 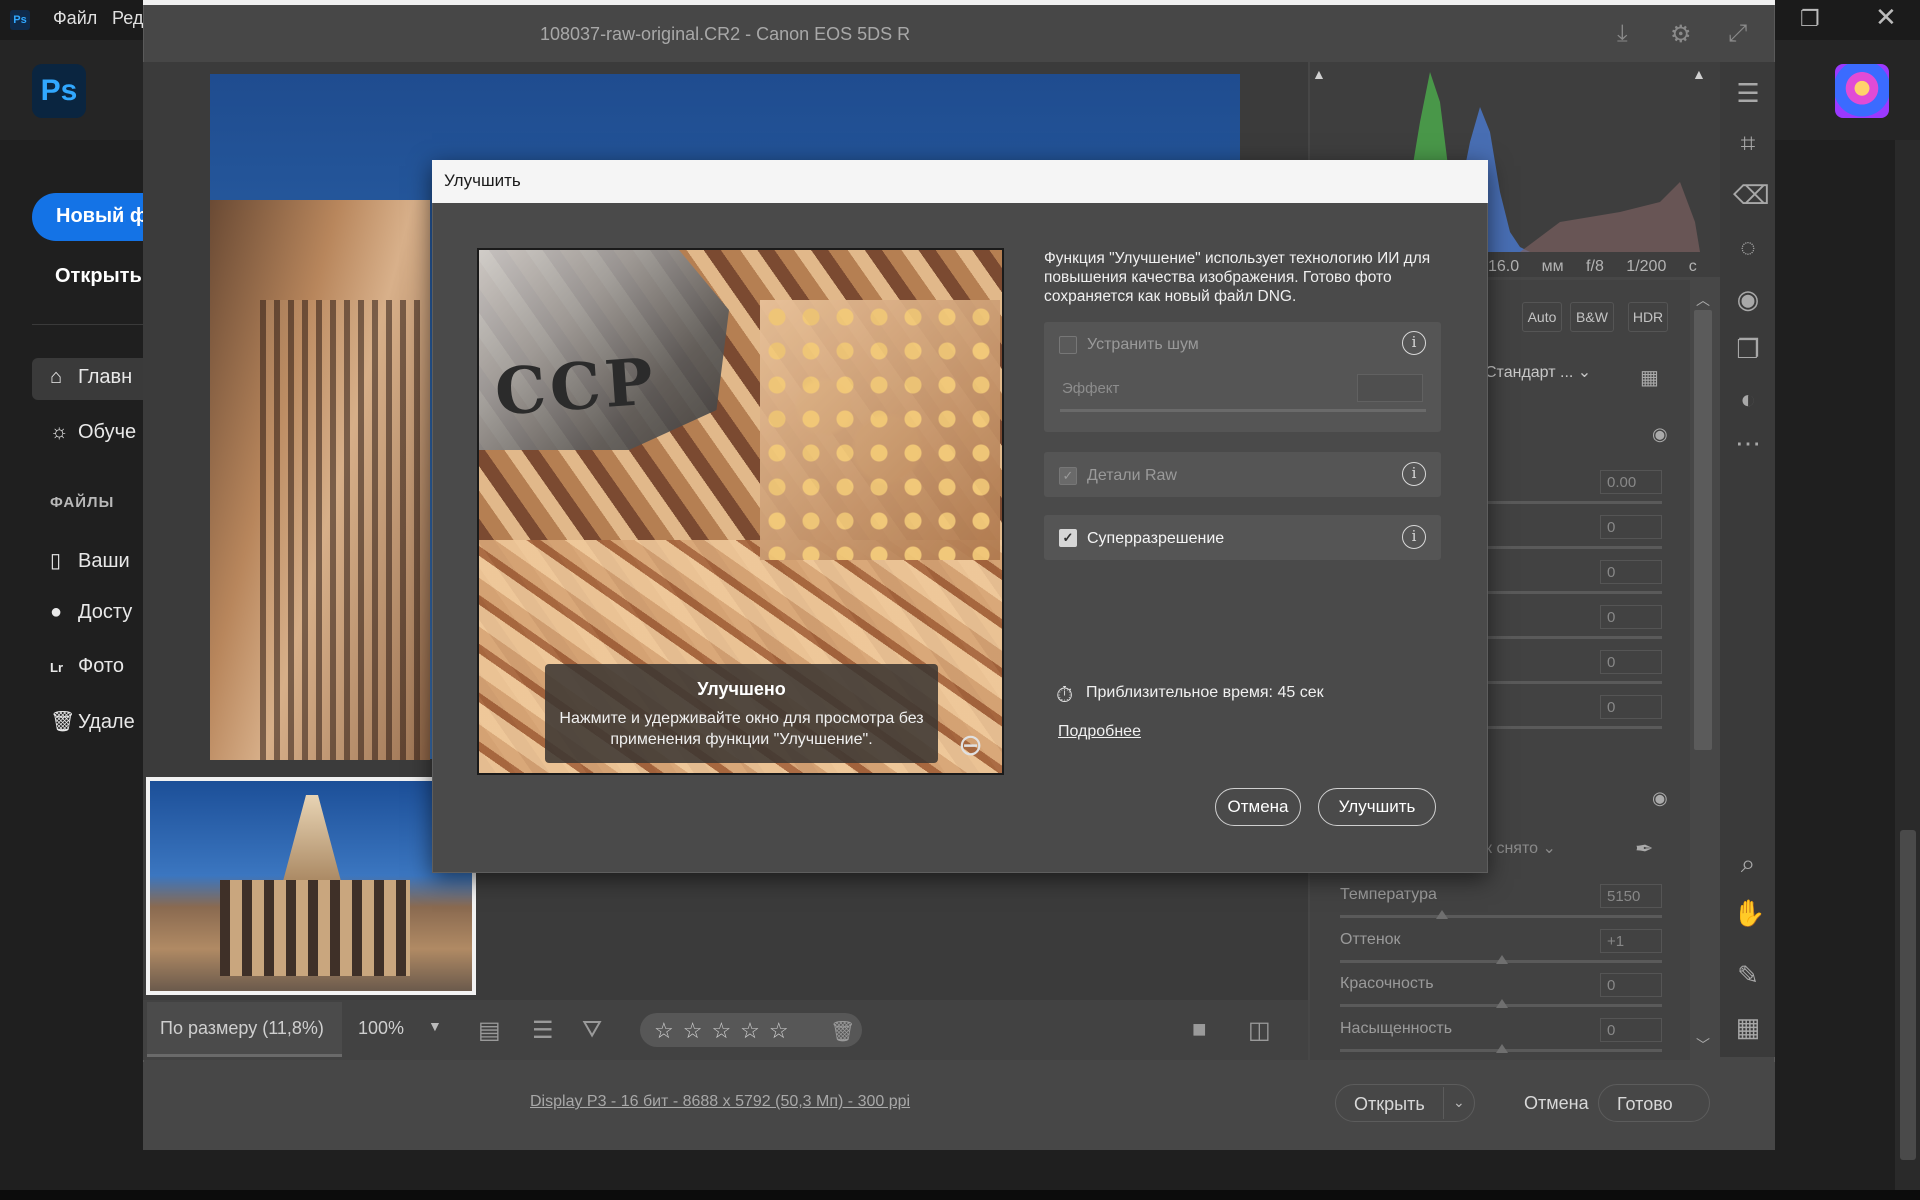 What do you see at coordinates (1748, 864) in the screenshot?
I see `zoom-tool-icon: ⌕` at bounding box center [1748, 864].